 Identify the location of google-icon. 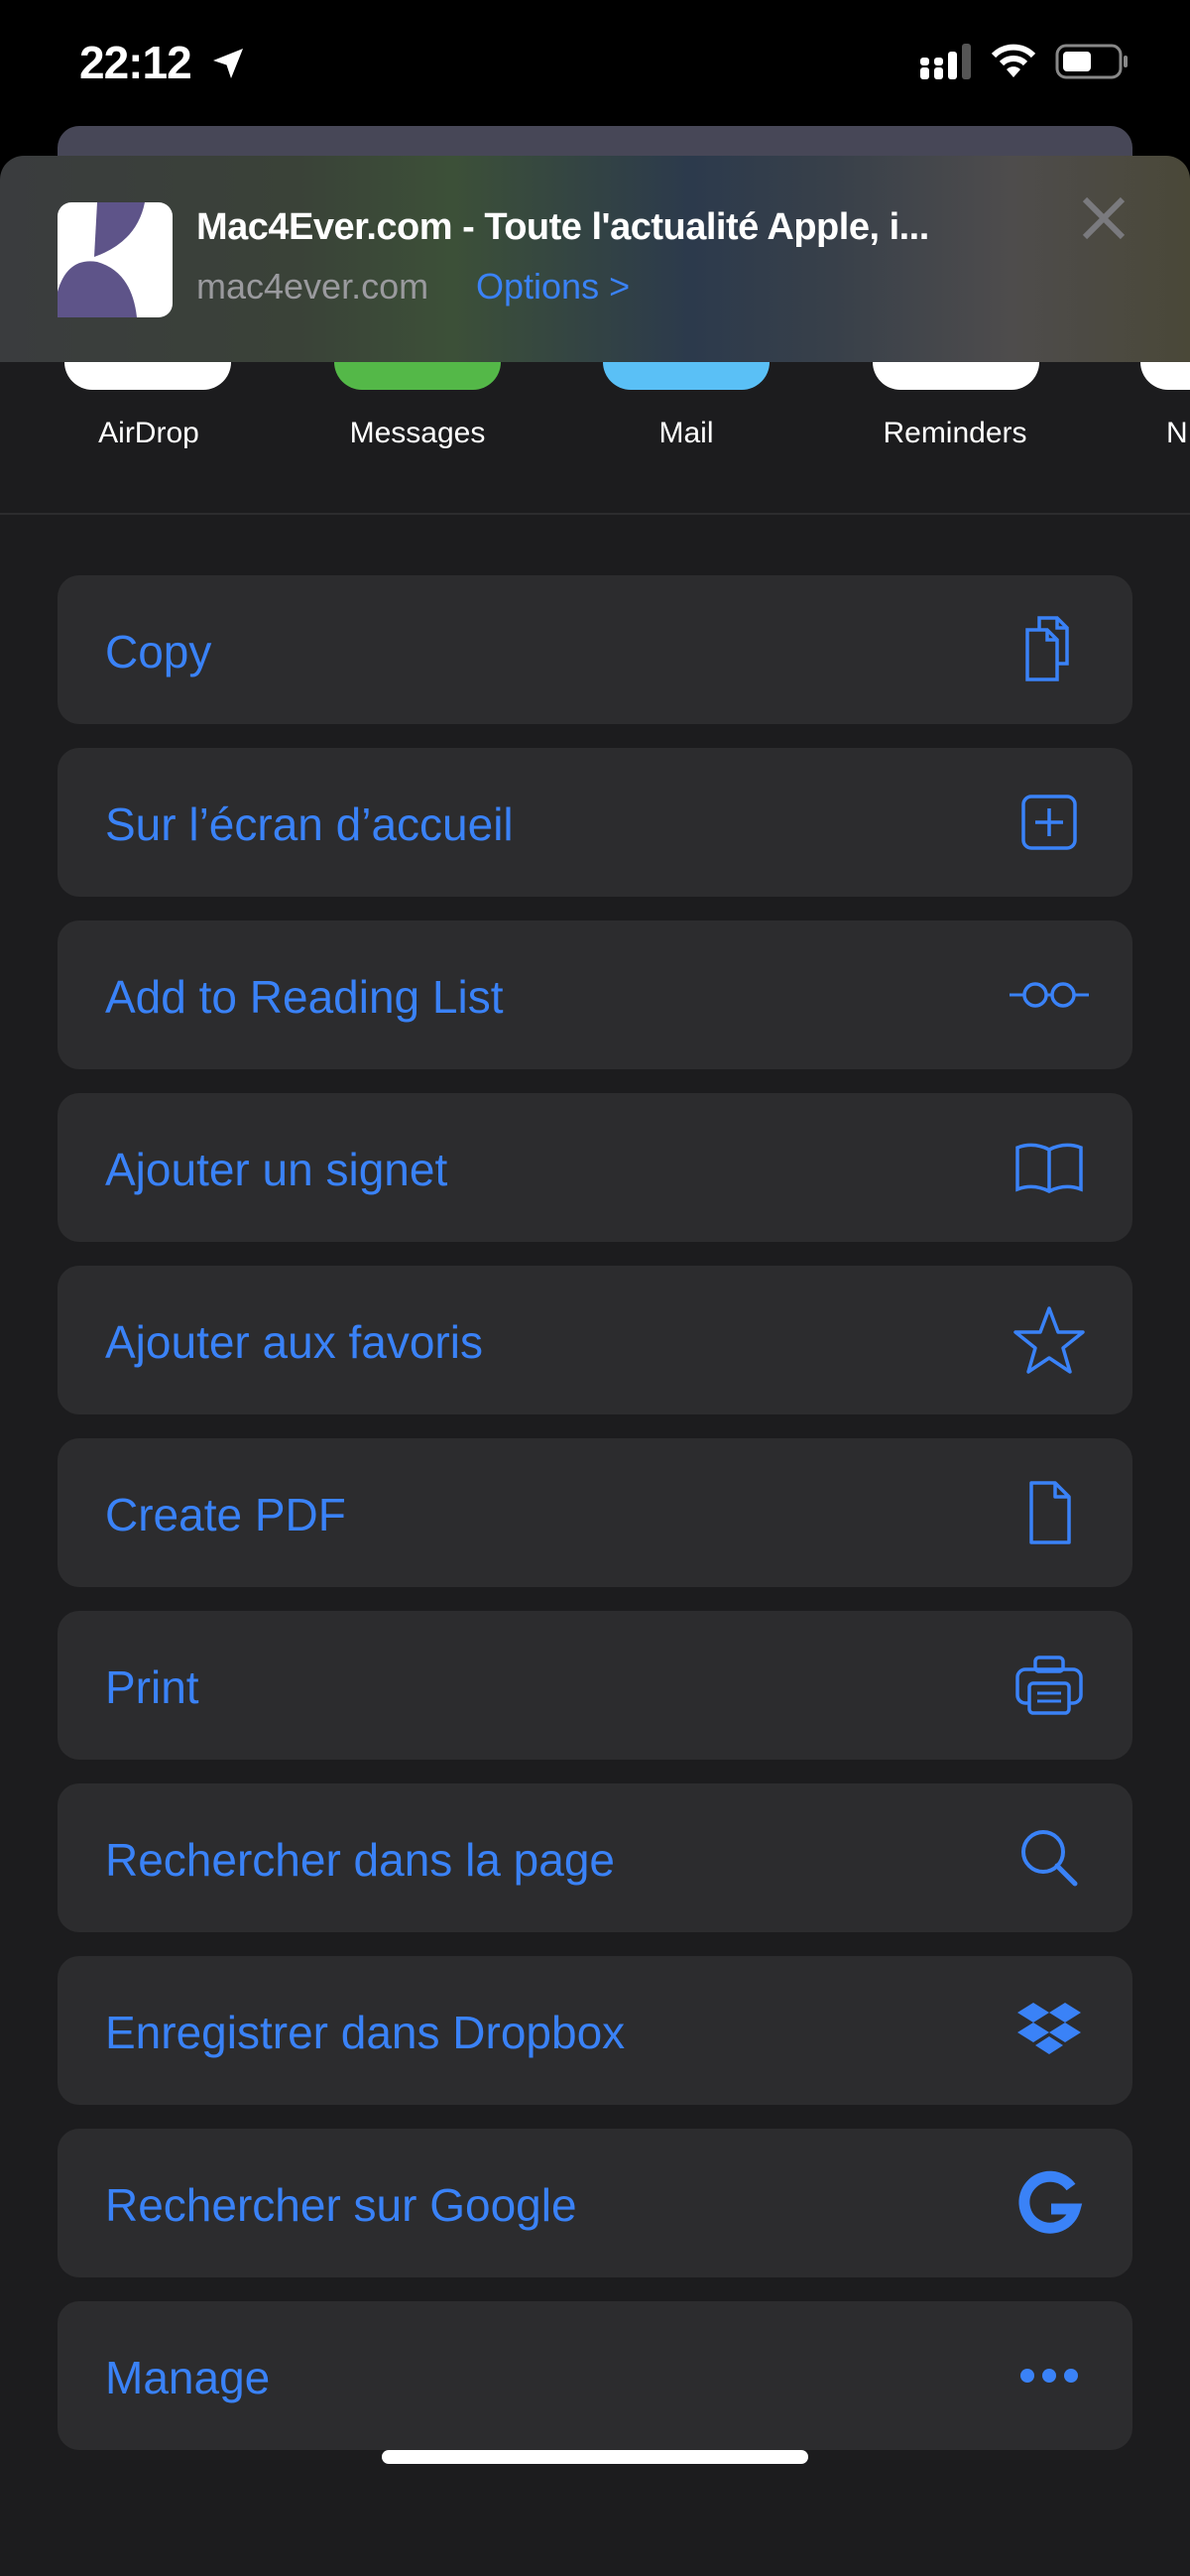
(1050, 2202).